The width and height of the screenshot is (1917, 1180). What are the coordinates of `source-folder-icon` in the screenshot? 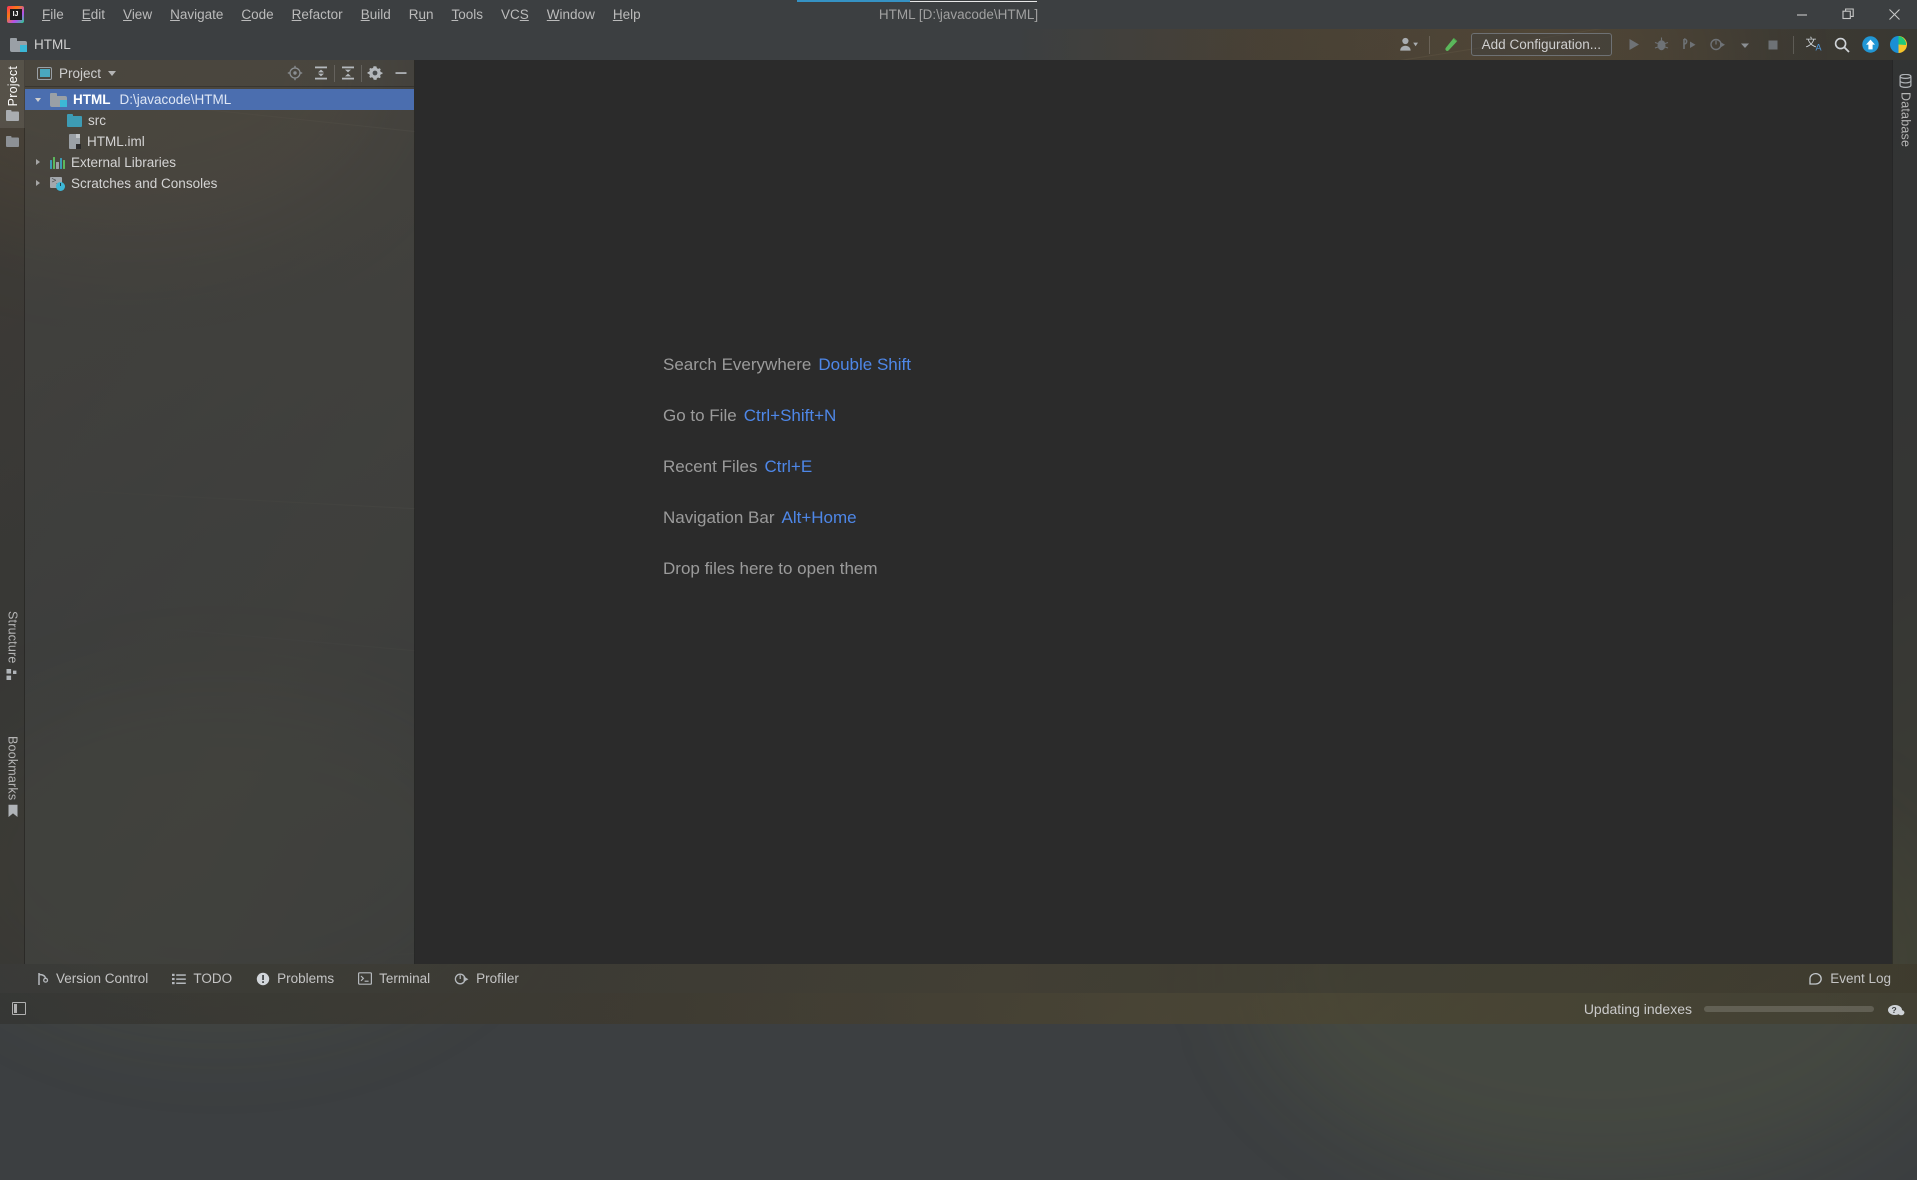 It's located at (74, 120).